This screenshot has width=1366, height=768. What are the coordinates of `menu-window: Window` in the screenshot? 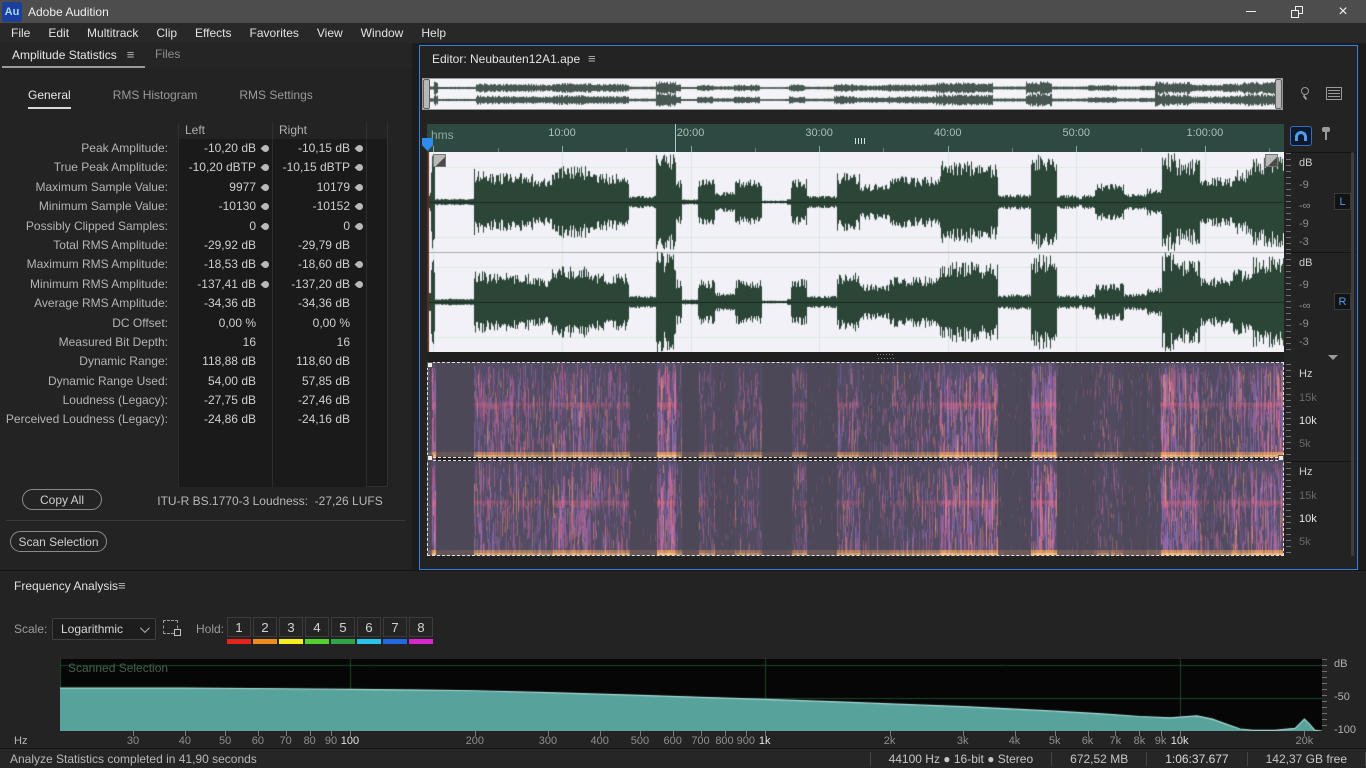 It's located at (382, 33).